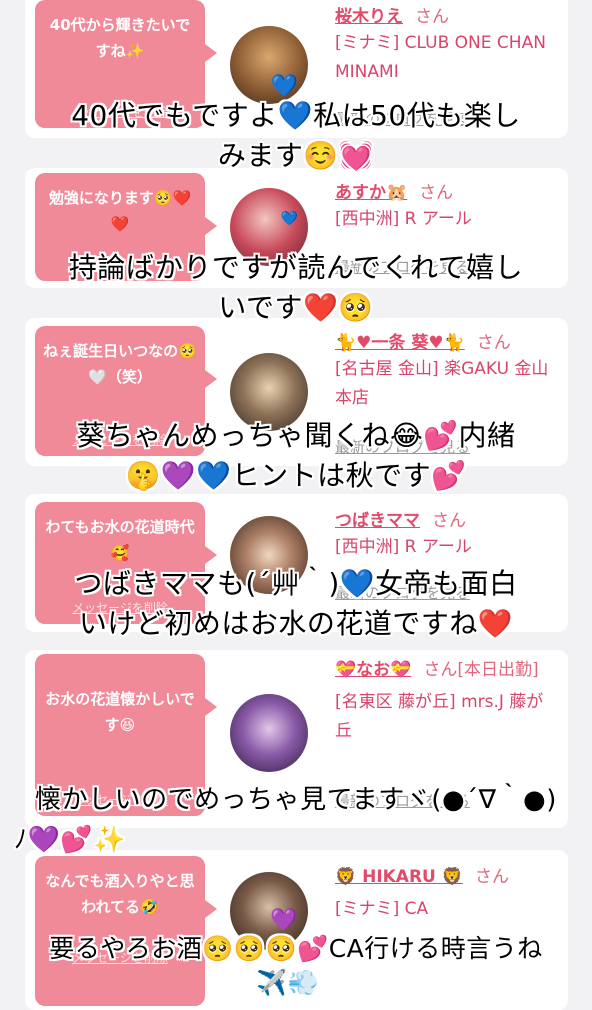 The height and width of the screenshot is (1010, 592). What do you see at coordinates (481, 670) in the screenshot?
I see `honorific: さん[本日出勤]` at bounding box center [481, 670].